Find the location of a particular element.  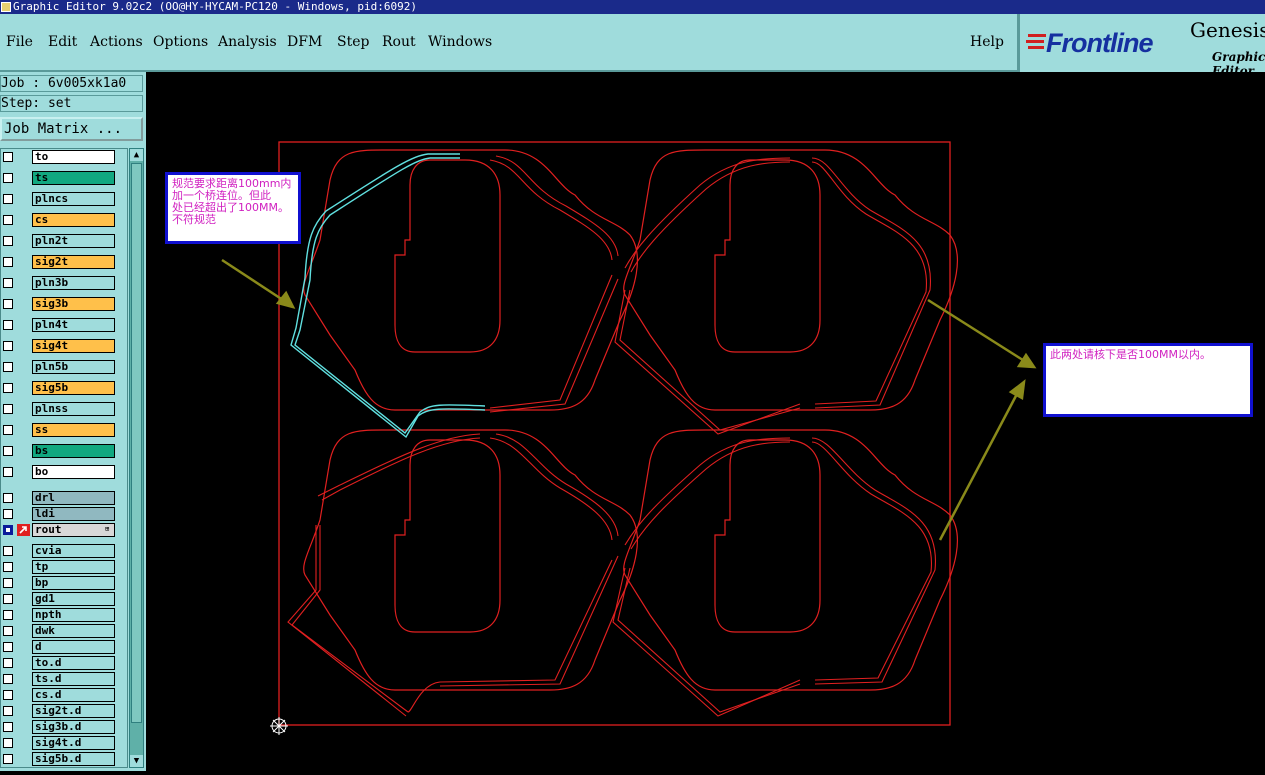

layer-row-sig4t-d: sig4t.d is located at coordinates (64, 743).